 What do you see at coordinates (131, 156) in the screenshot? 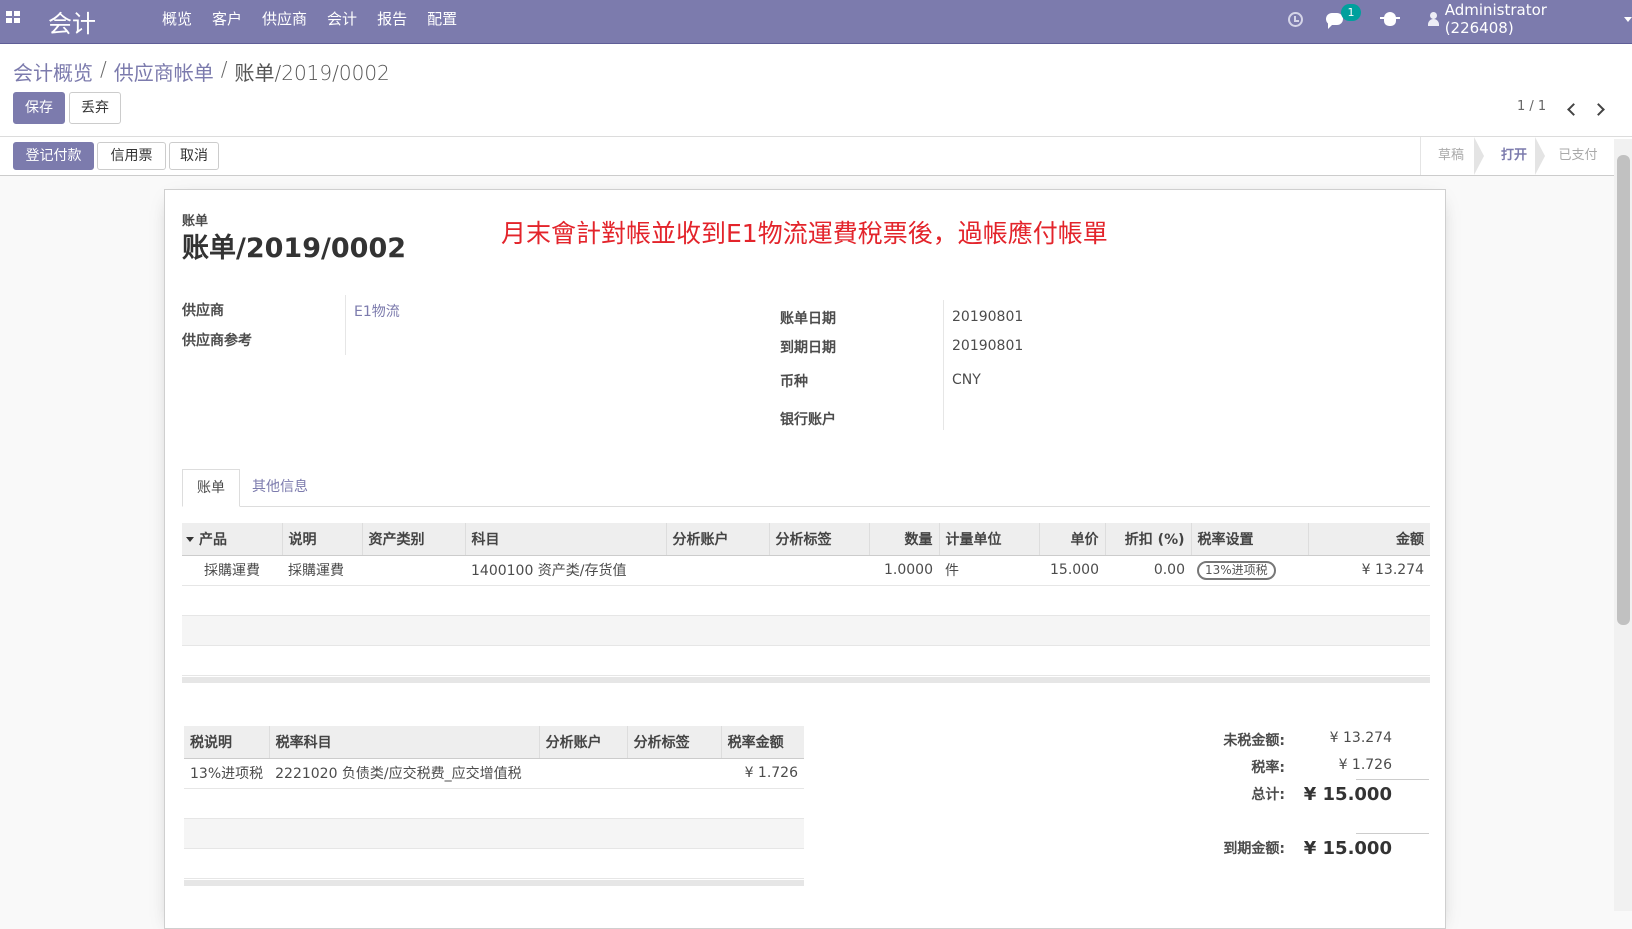
I see `credit-note-button: 信用票` at bounding box center [131, 156].